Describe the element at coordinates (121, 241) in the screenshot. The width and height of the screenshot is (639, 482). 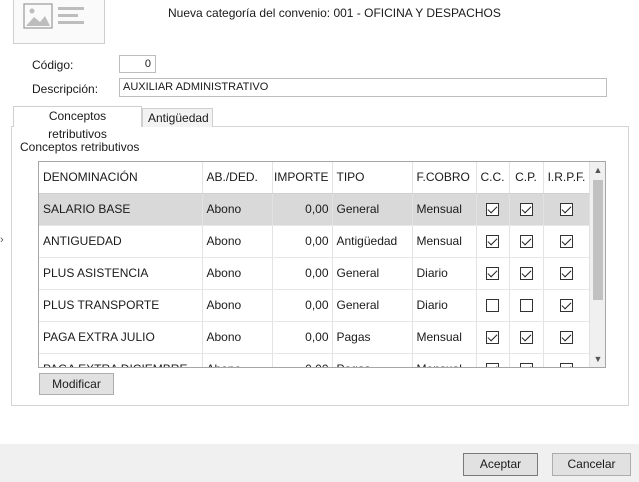
I see `cell-denominacion: ANTIGUEDAD` at that location.